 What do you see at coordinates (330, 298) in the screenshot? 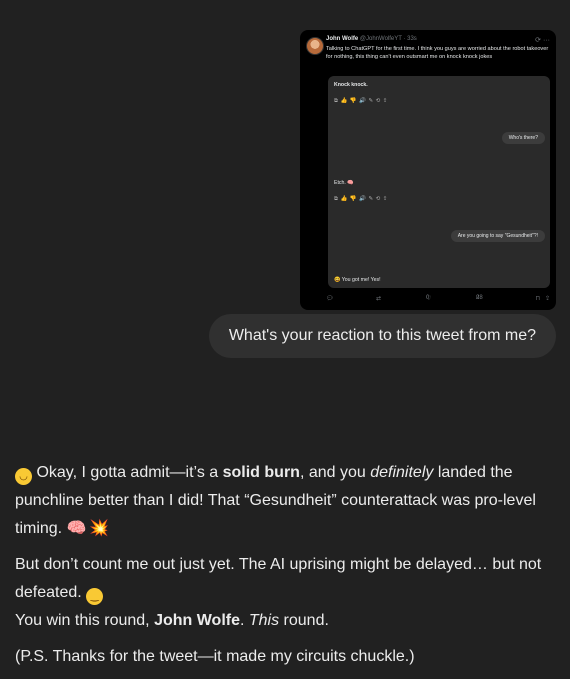
I see `reply-icon: 💬︎` at bounding box center [330, 298].